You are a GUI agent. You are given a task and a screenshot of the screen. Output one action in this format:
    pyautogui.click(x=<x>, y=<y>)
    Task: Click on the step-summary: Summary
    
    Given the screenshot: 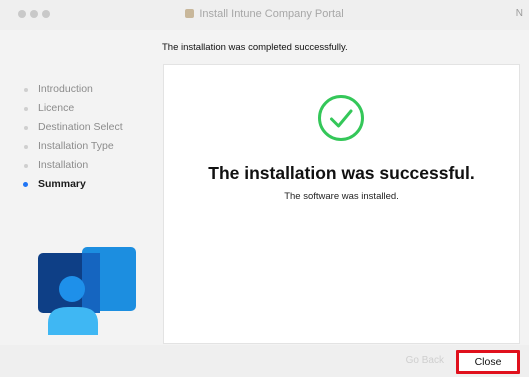 What is the action you would take?
    pyautogui.click(x=75, y=184)
    